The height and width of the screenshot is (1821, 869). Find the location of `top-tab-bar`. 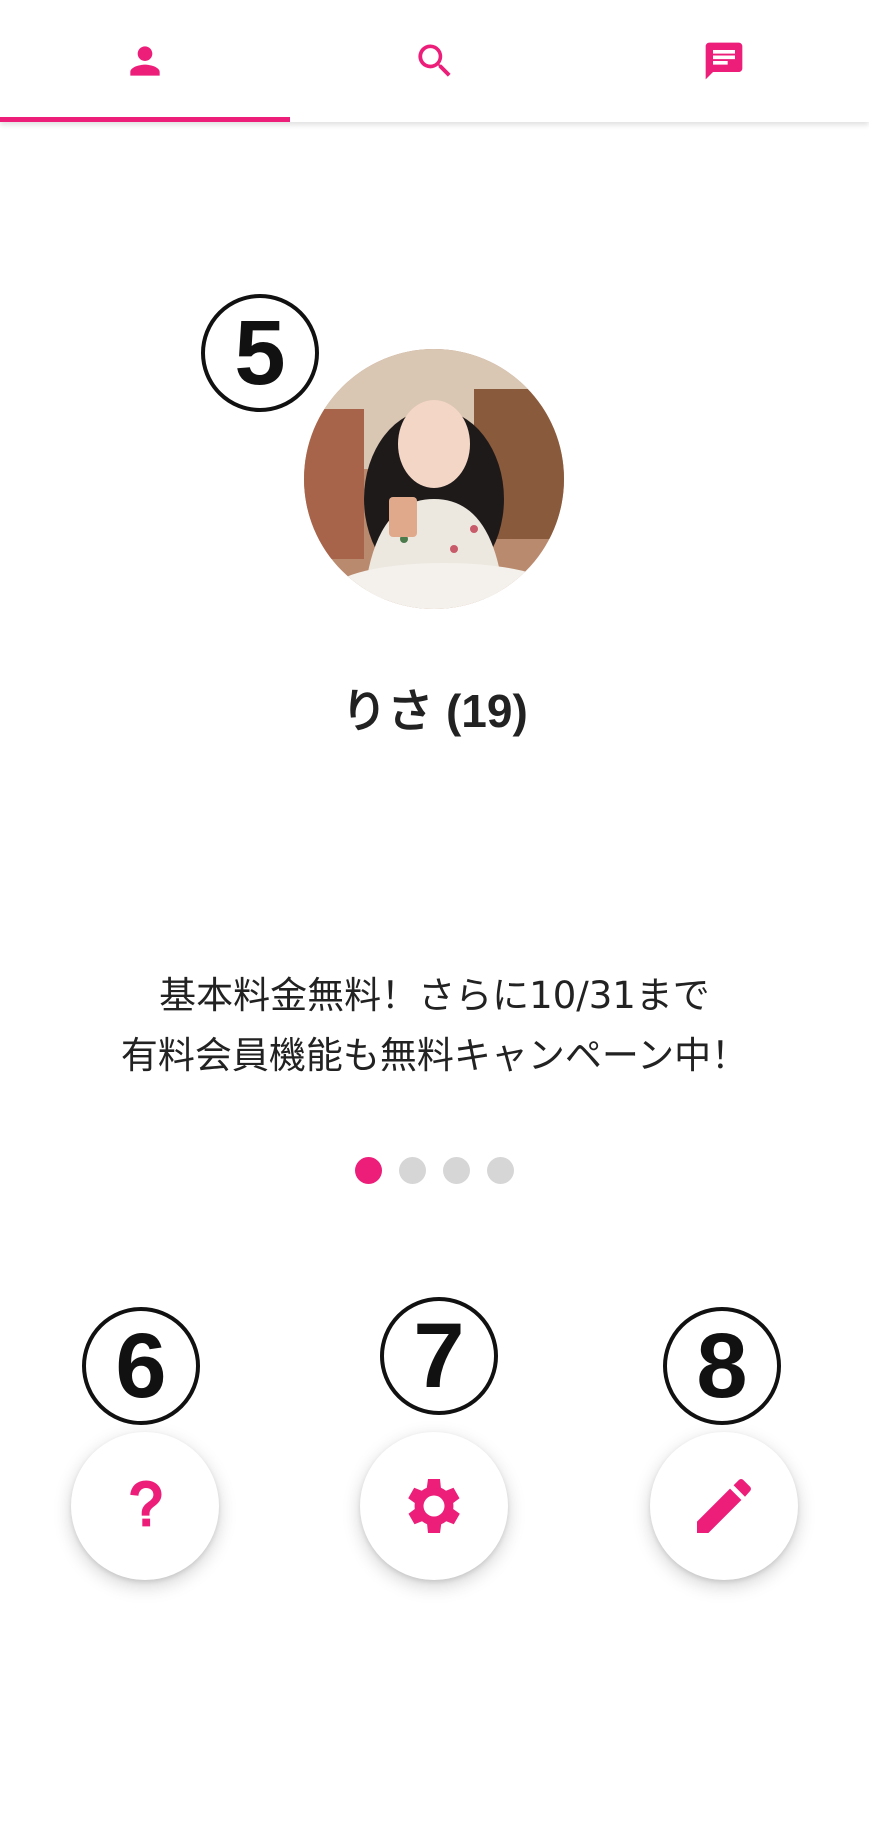

top-tab-bar is located at coordinates (434, 61).